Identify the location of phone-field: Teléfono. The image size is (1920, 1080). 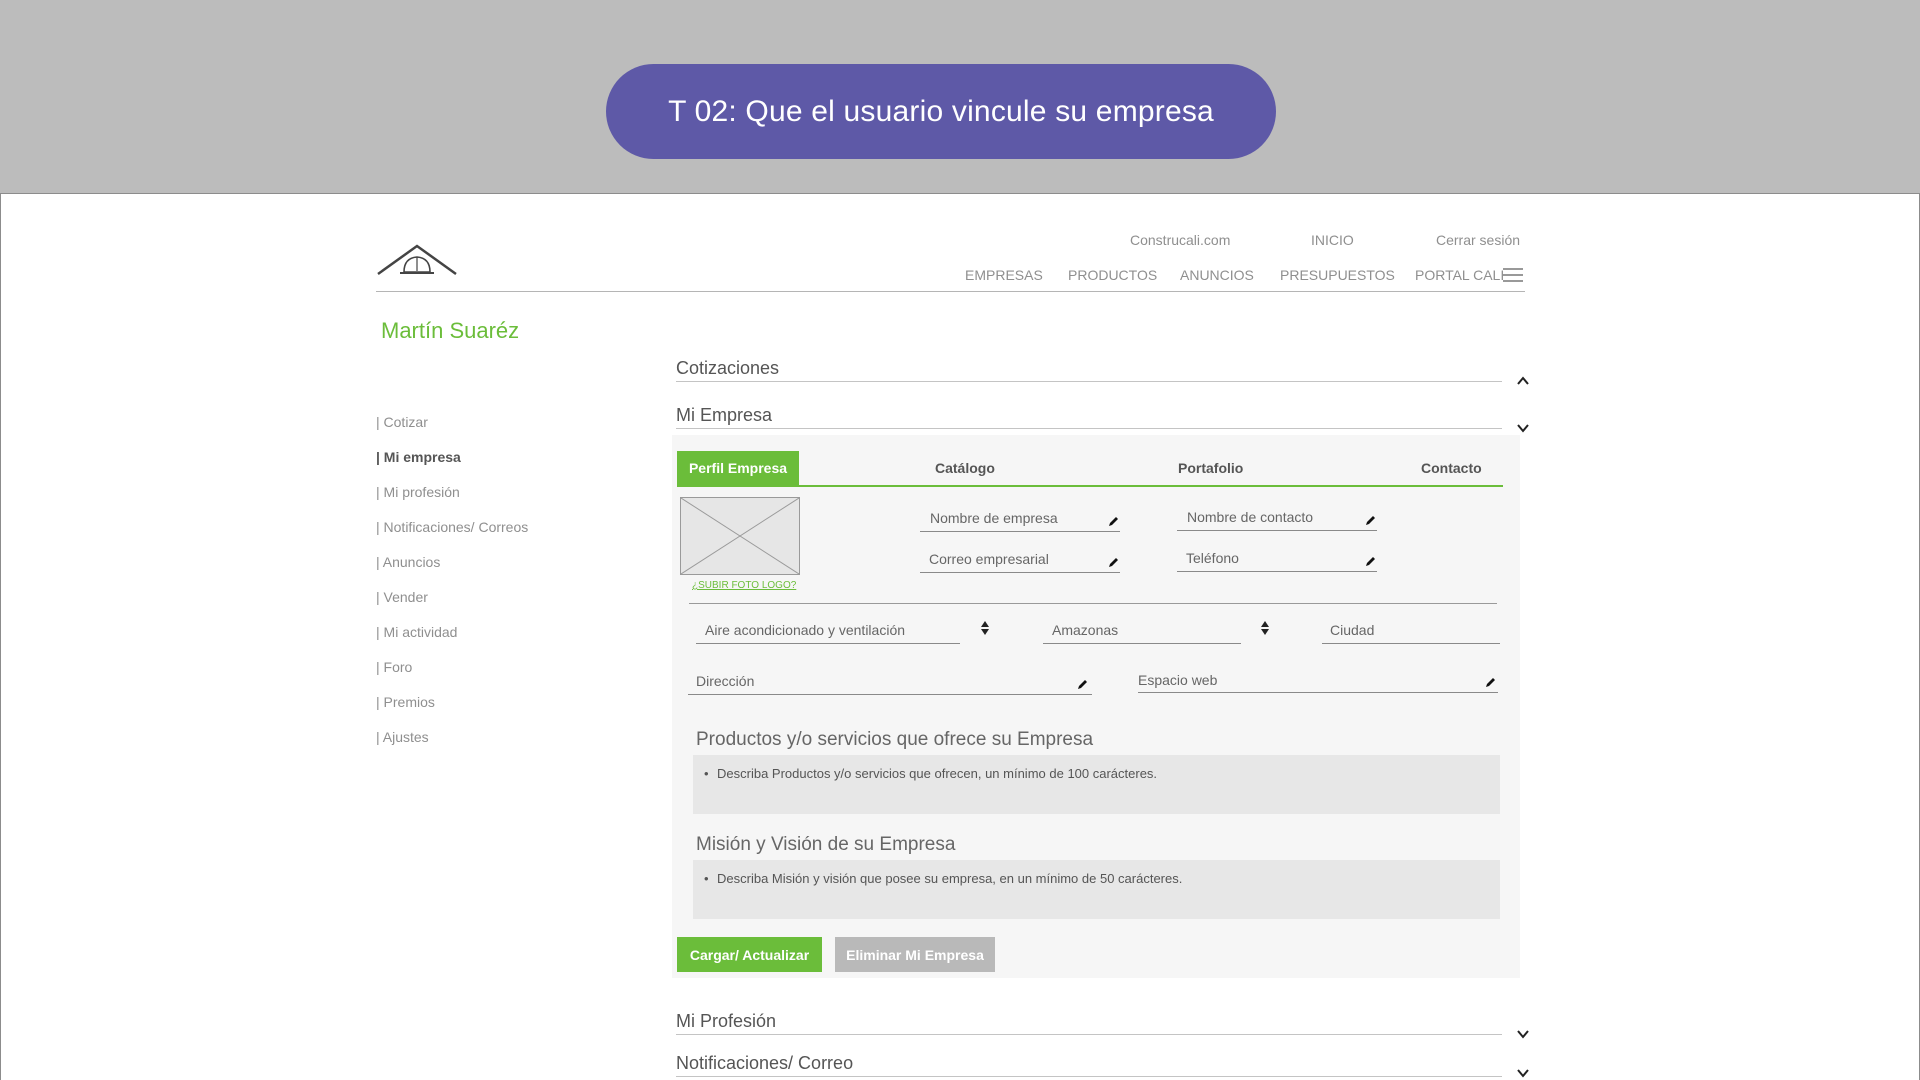
(1212, 558).